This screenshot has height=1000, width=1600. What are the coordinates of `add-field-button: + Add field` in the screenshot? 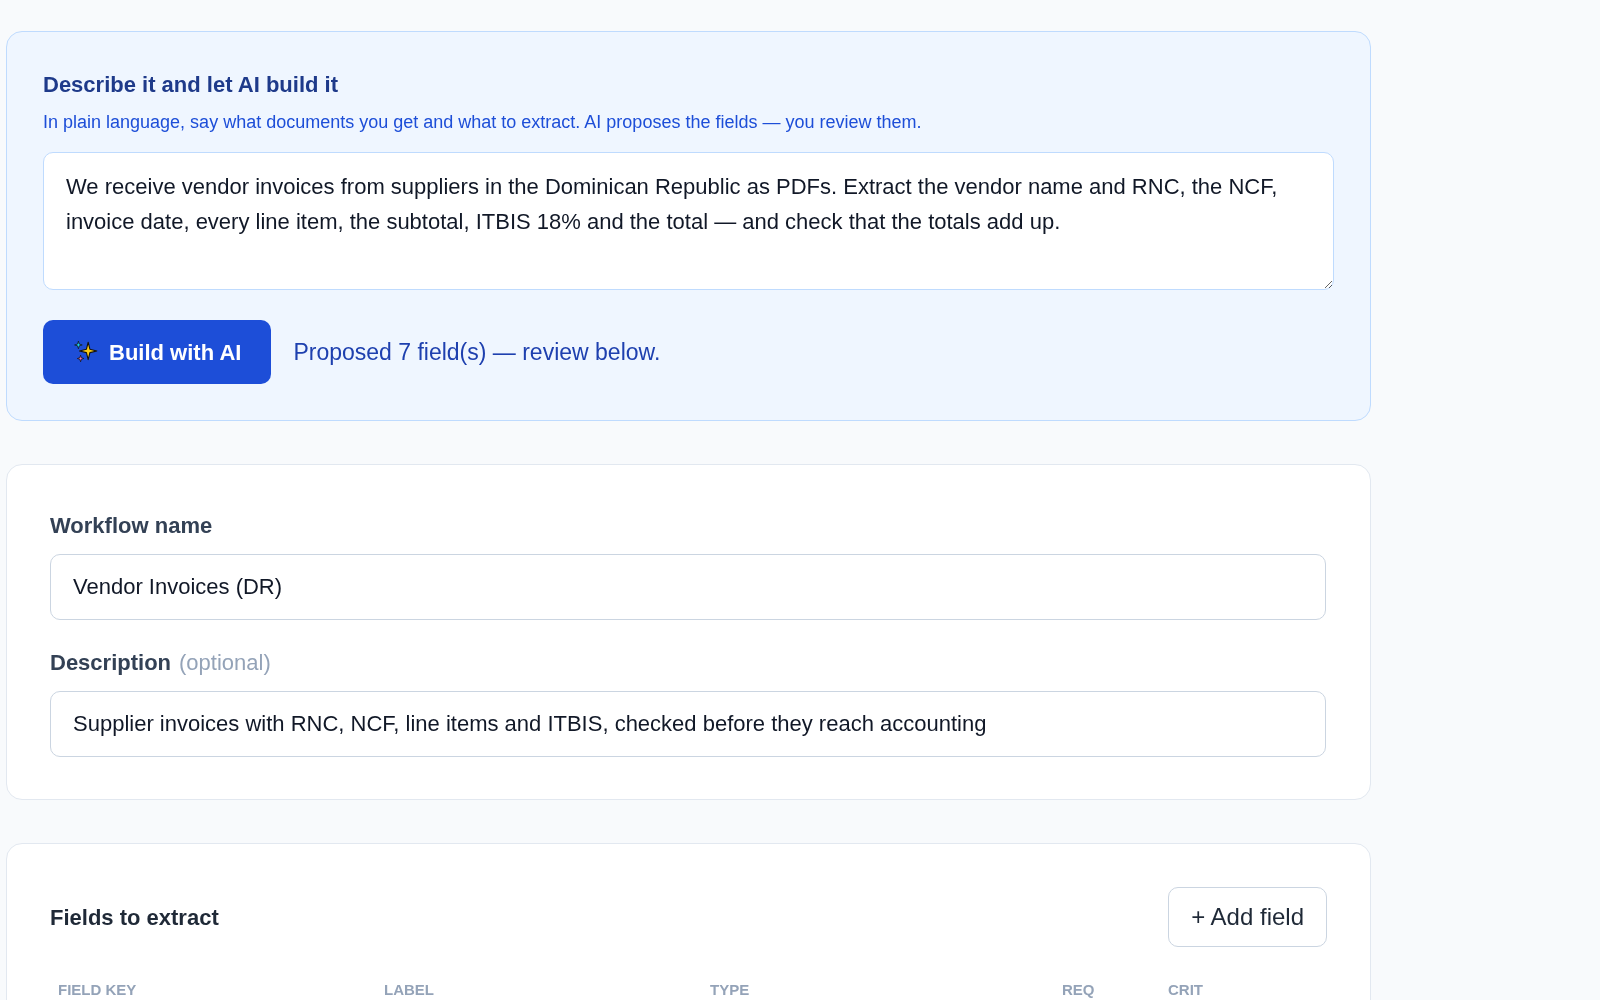 It's located at (1247, 917).